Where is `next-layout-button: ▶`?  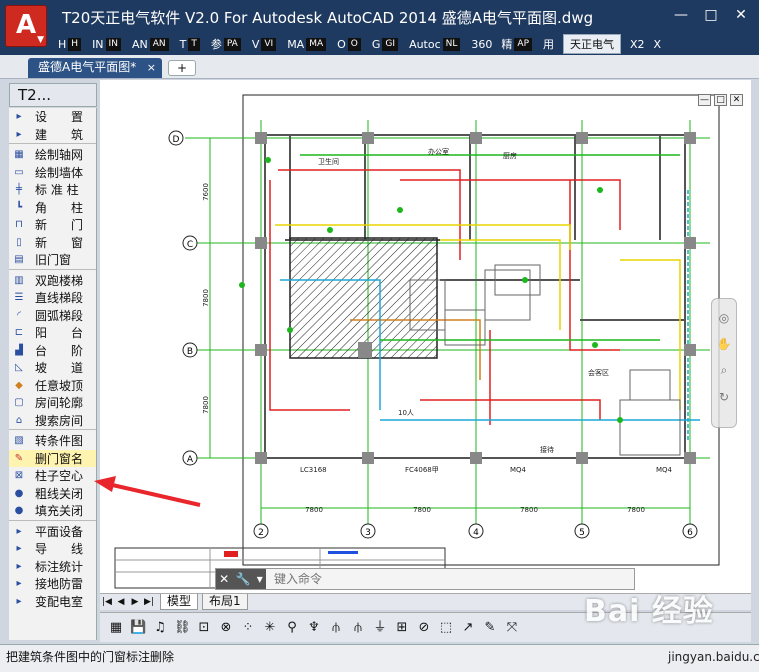
next-layout-button: ▶ is located at coordinates (135, 602).